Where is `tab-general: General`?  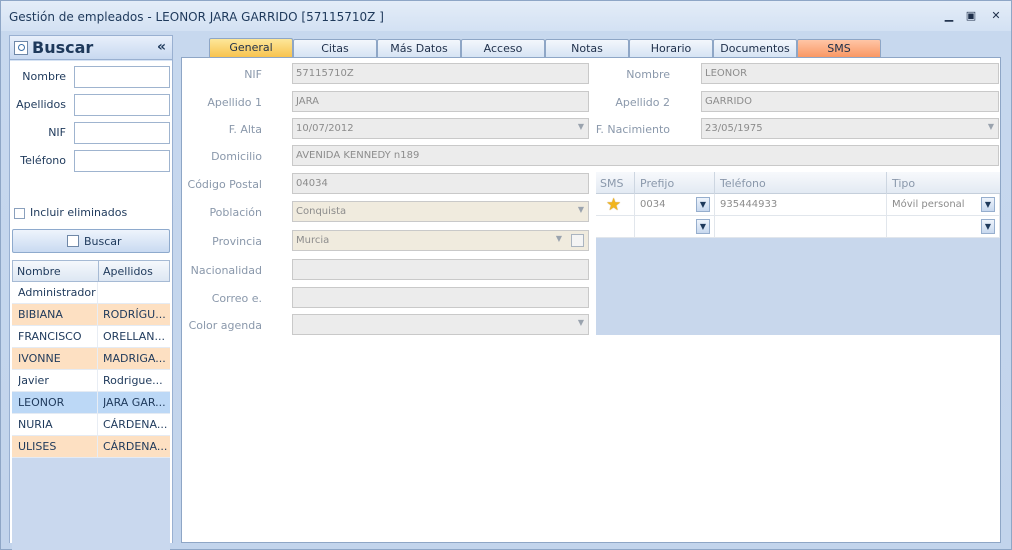 tab-general: General is located at coordinates (251, 48).